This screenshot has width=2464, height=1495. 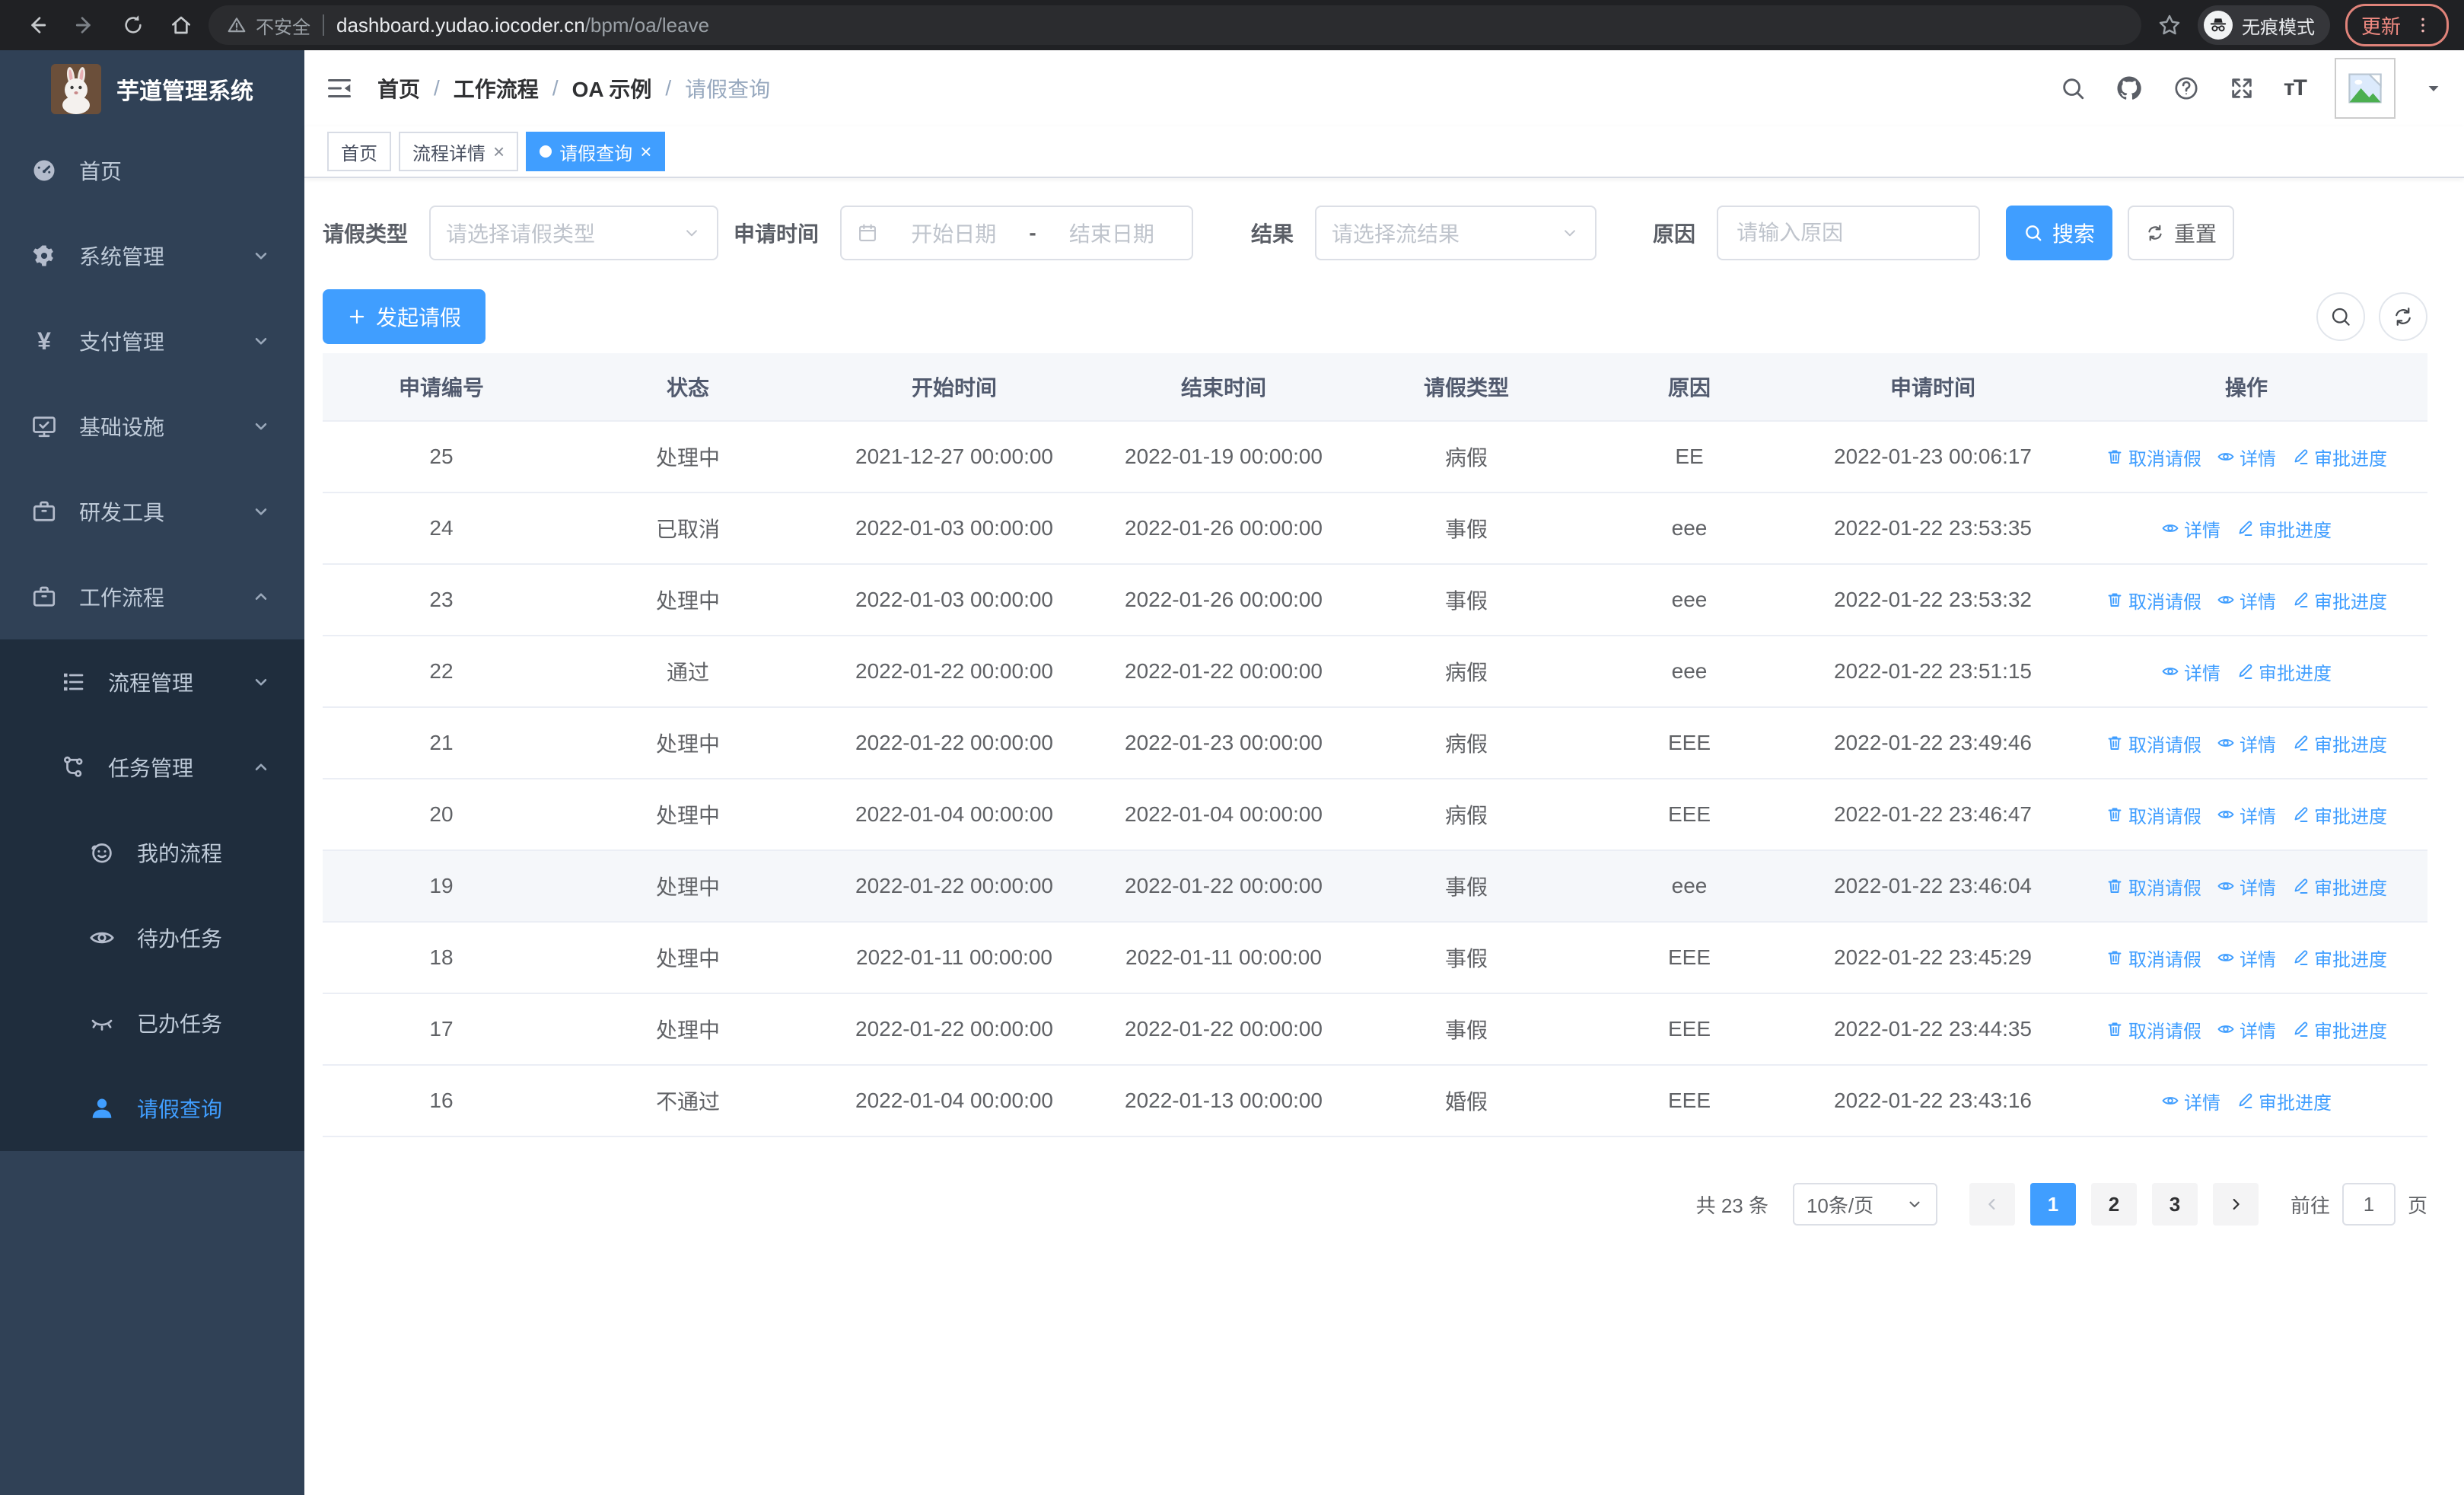 I want to click on collapse-sidebar-icon, so click(x=339, y=89).